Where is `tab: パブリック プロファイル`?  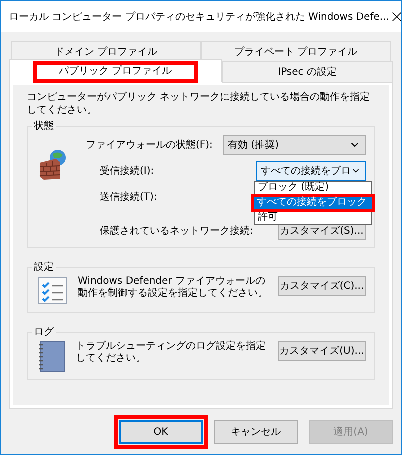
tab: パブリック プロファイル is located at coordinates (115, 70).